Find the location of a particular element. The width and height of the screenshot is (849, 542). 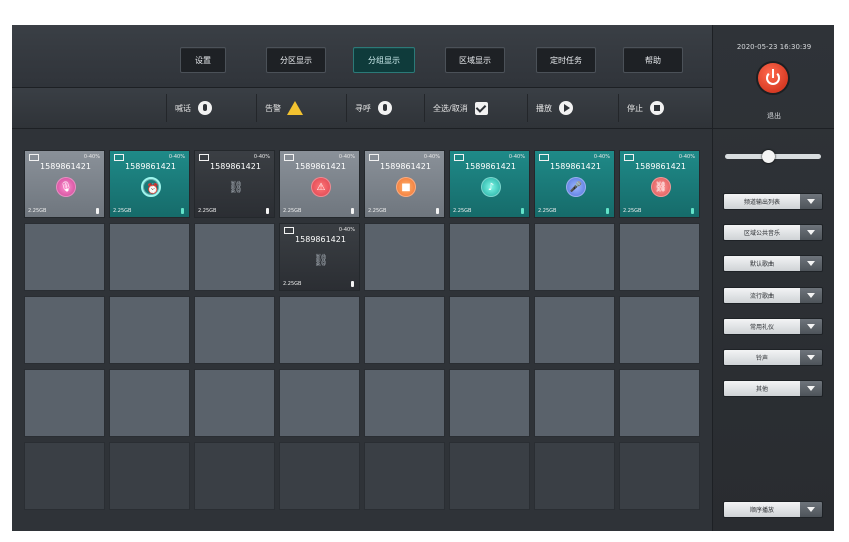

menu-ringtones: 铃声 is located at coordinates (773, 357).